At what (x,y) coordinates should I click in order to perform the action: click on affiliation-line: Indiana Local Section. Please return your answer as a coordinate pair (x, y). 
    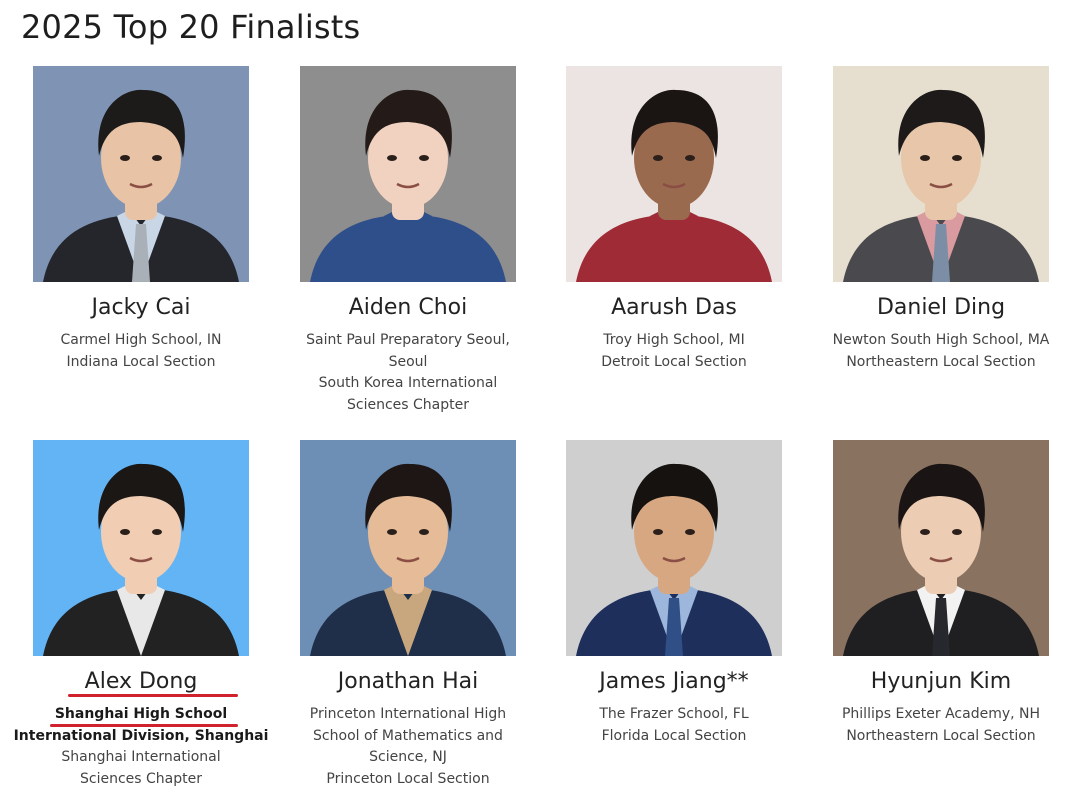
    Looking at the image, I should click on (141, 361).